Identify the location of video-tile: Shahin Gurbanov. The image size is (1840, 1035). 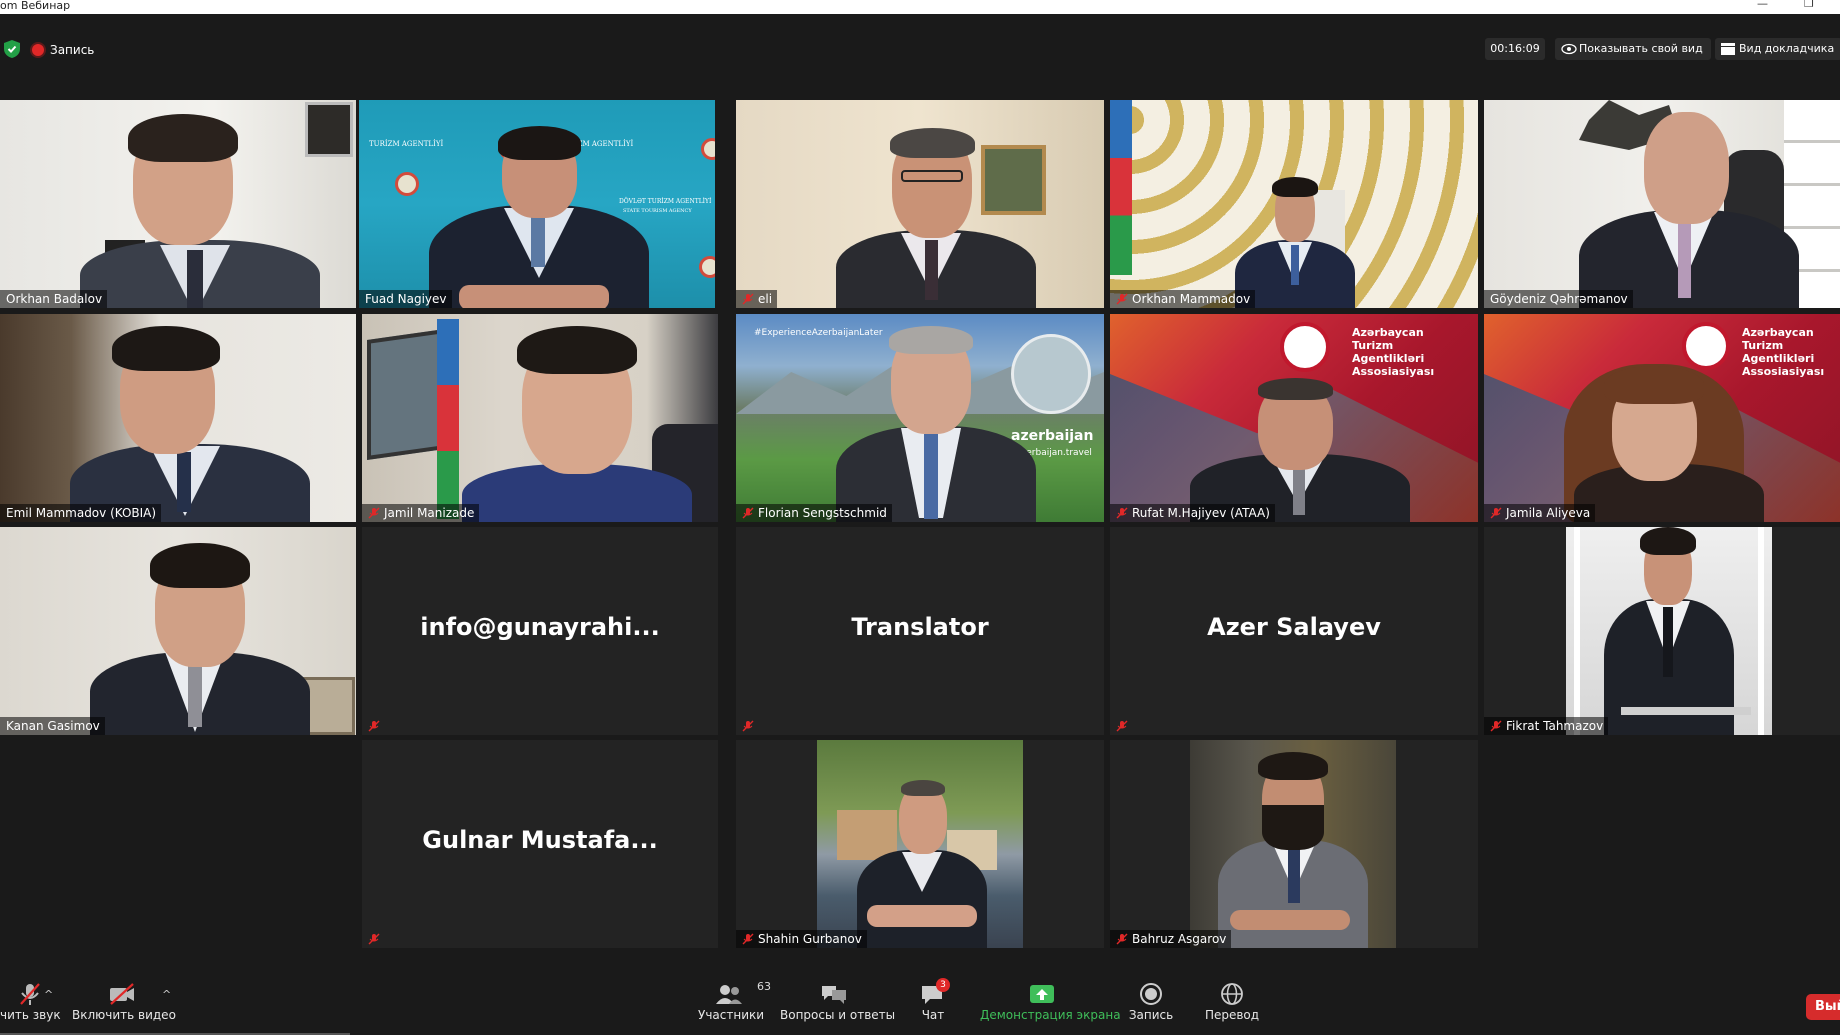
(920, 844).